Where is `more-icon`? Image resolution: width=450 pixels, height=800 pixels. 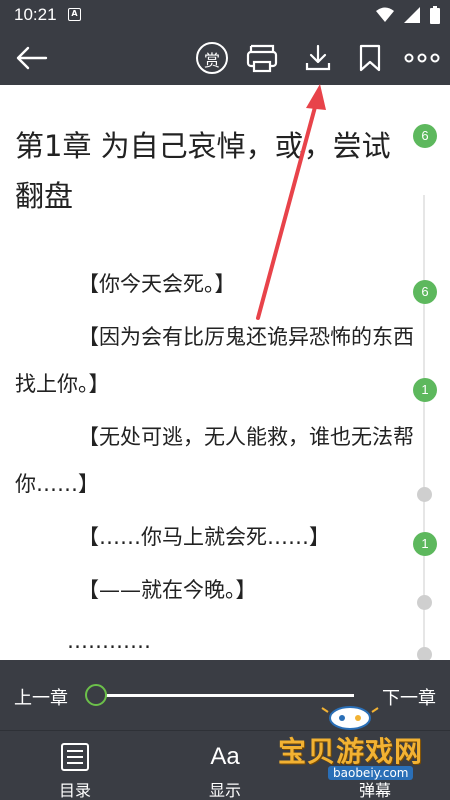 more-icon is located at coordinates (422, 58).